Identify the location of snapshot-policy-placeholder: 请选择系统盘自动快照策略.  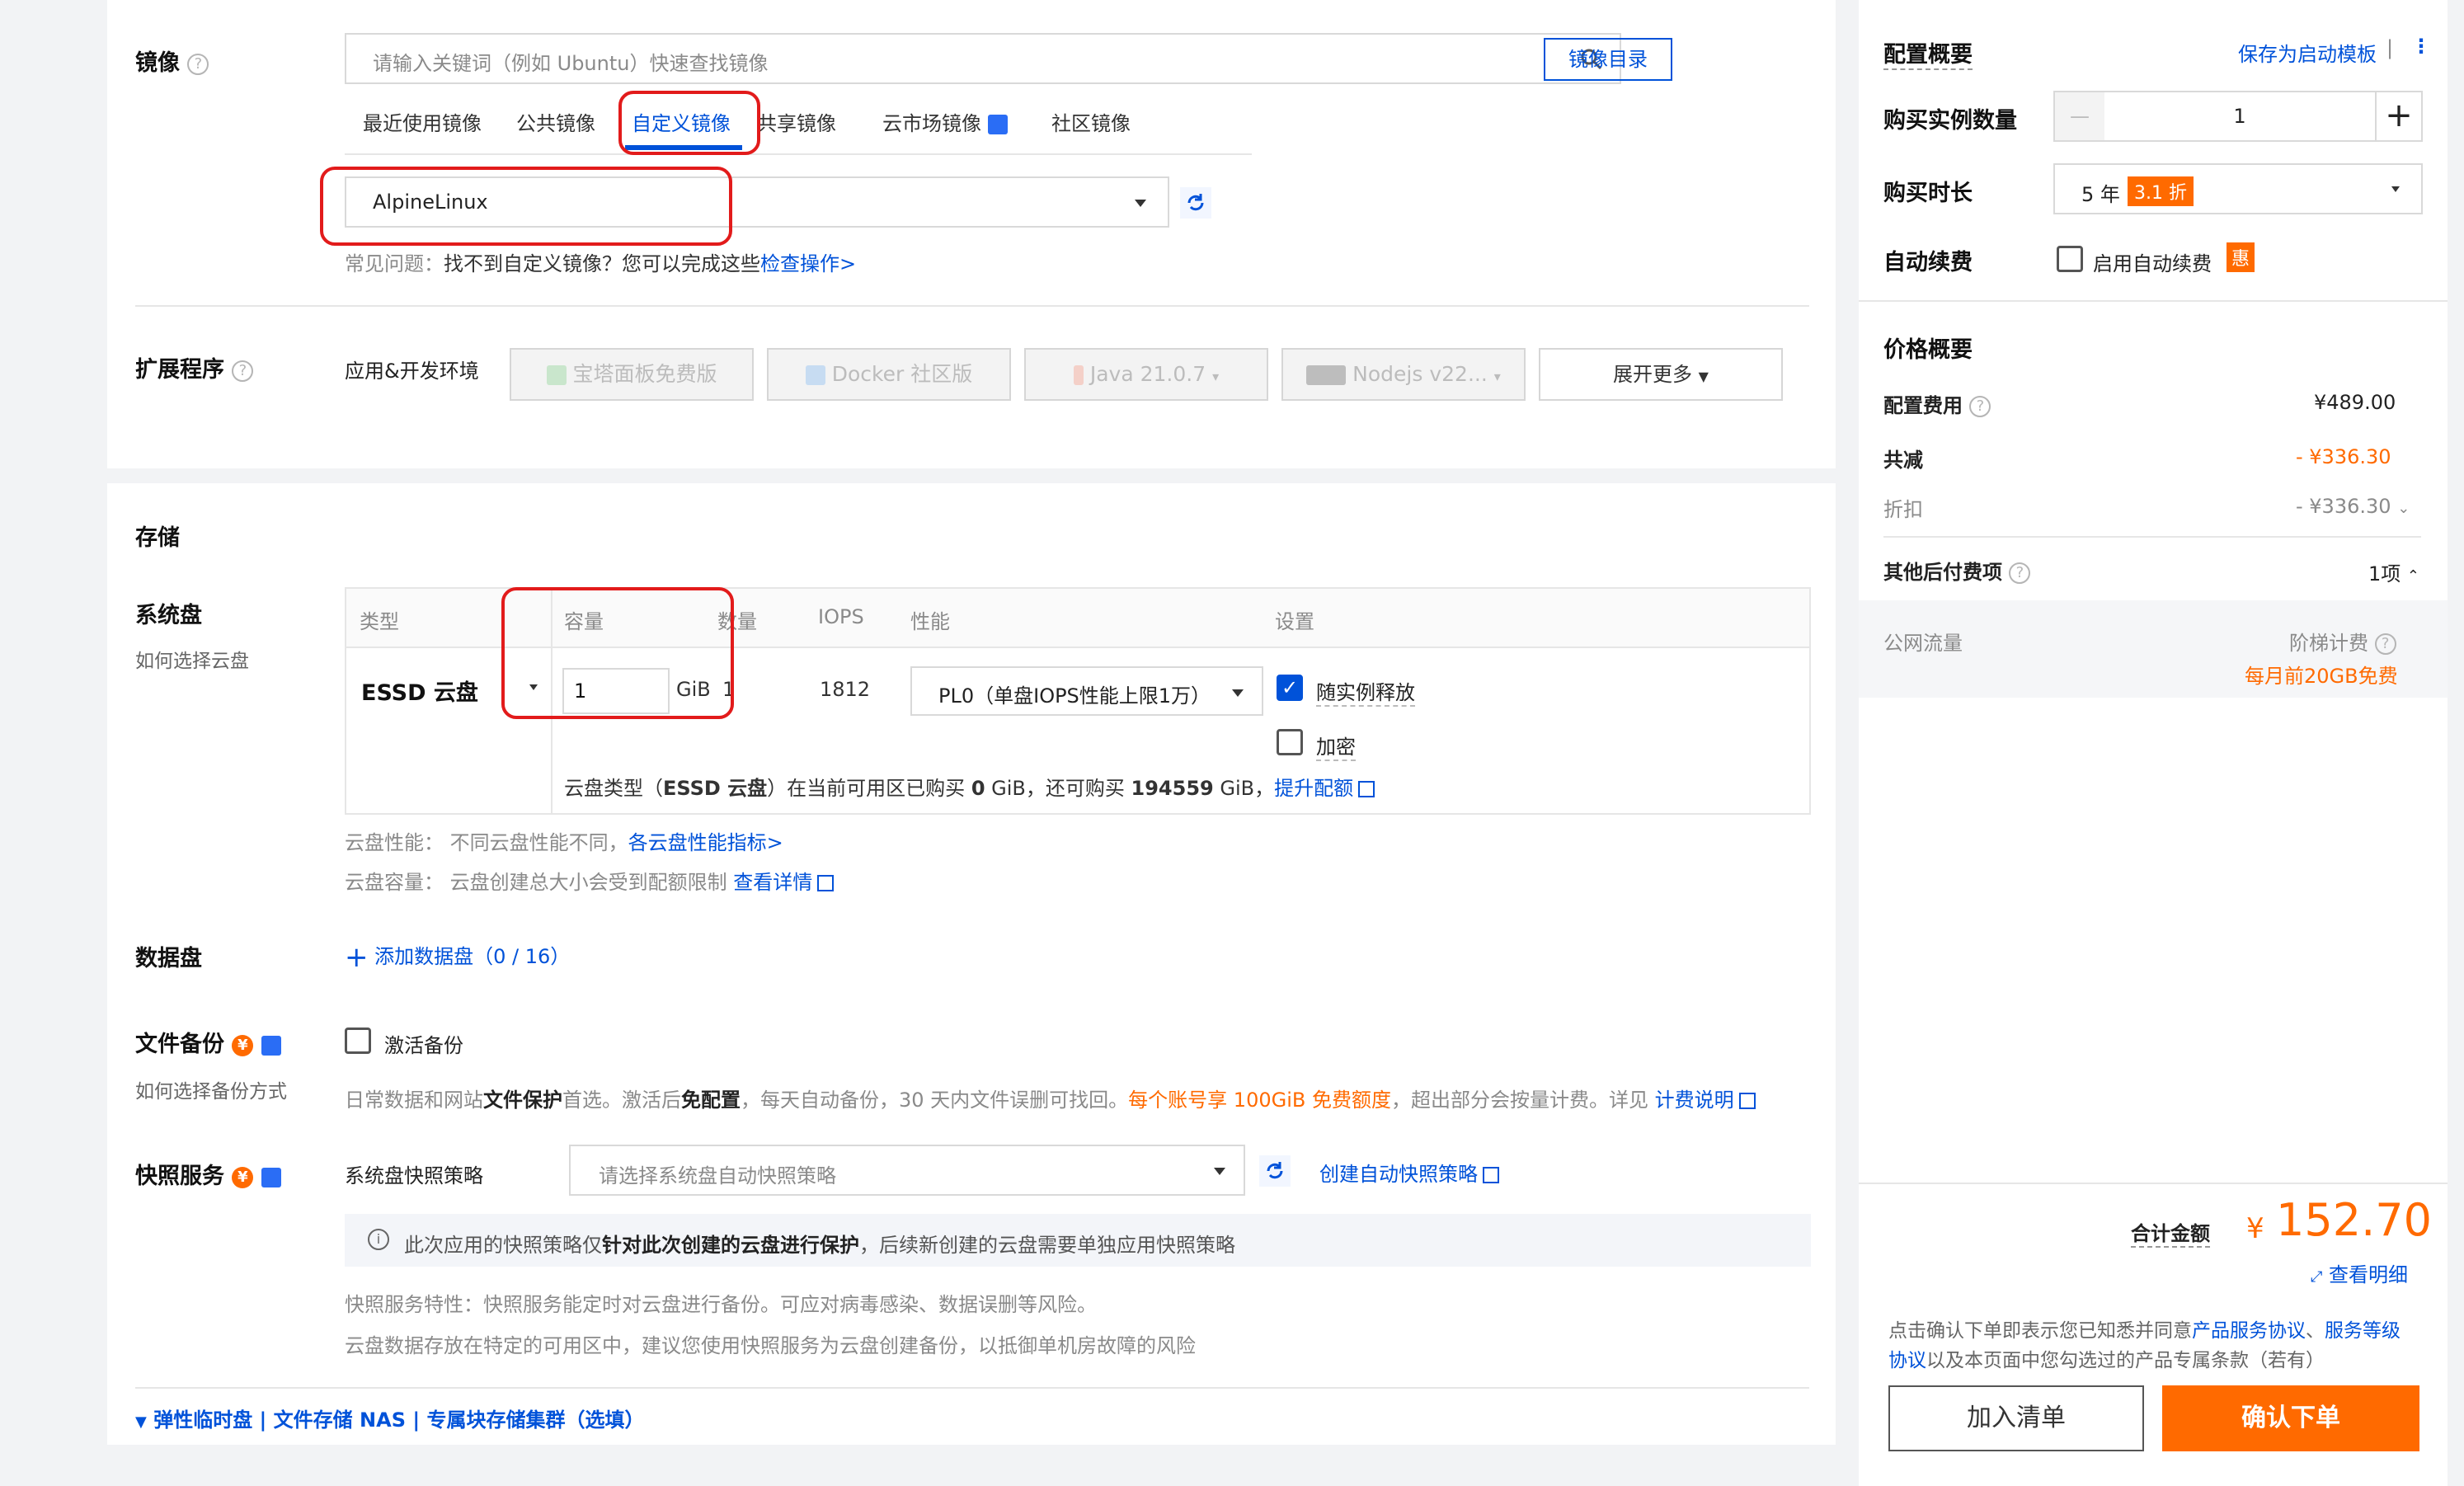
(717, 1175).